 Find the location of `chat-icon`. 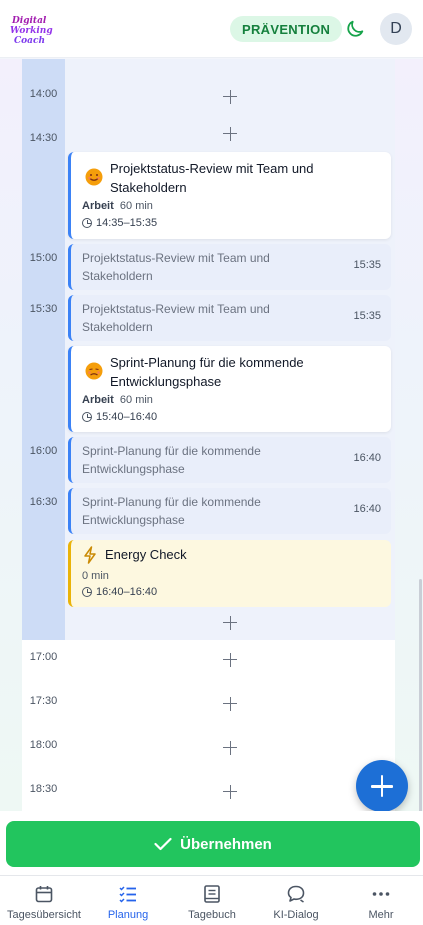

chat-icon is located at coordinates (296, 894).